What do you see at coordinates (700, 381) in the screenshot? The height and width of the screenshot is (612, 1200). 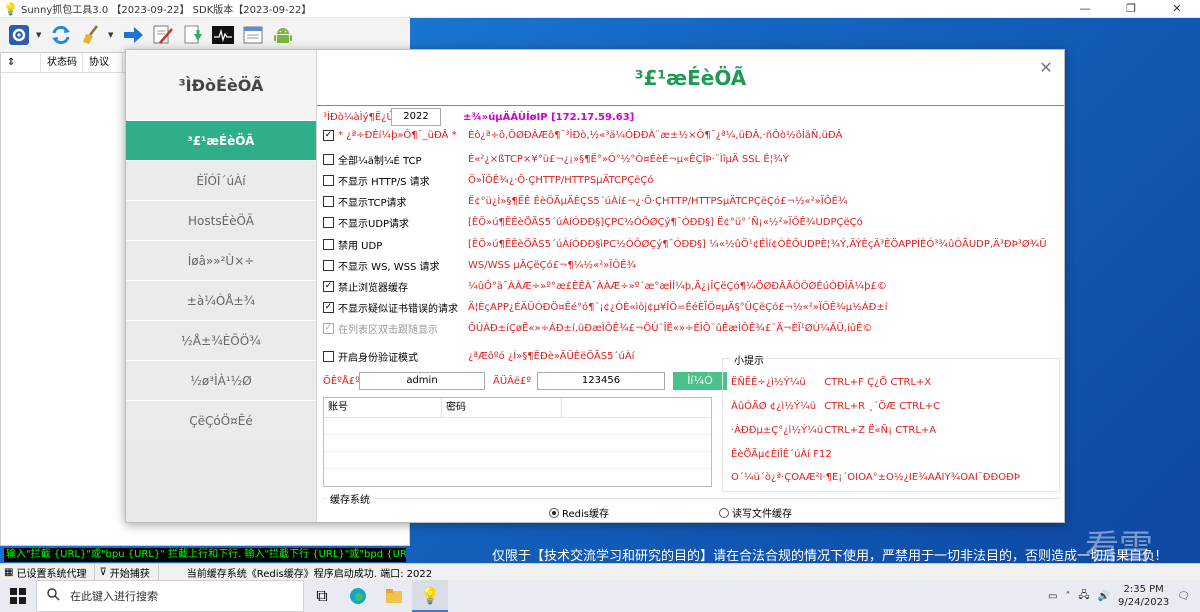 I see `add-account-button: Ìí¼Ó` at bounding box center [700, 381].